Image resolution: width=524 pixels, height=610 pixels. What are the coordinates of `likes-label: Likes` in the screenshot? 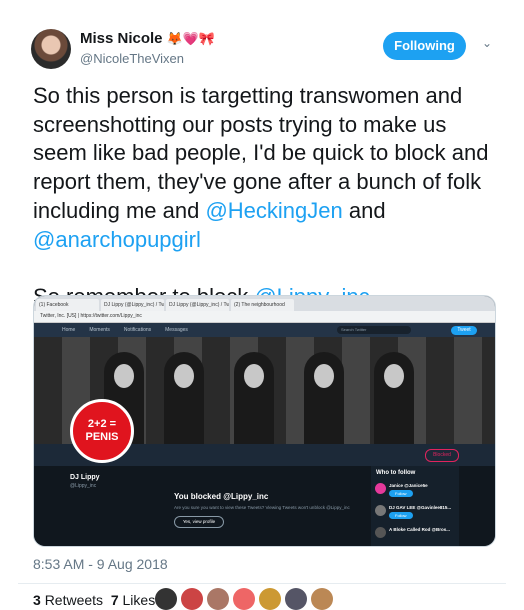 It's located at (139, 600).